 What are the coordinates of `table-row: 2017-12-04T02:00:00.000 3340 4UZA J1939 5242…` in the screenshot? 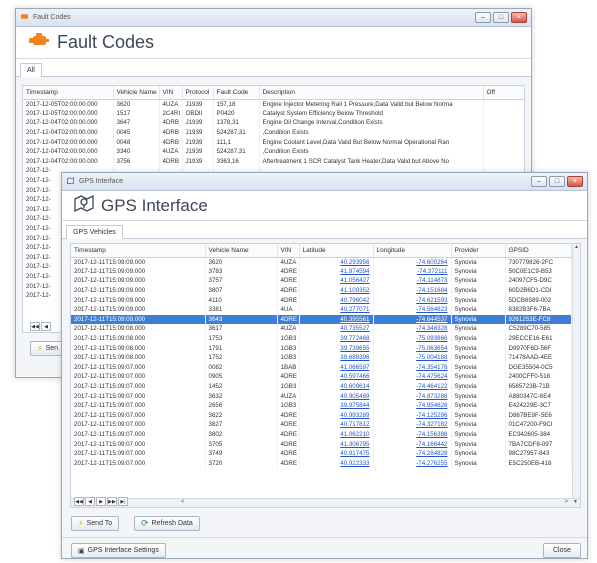 It's located at (273, 151).